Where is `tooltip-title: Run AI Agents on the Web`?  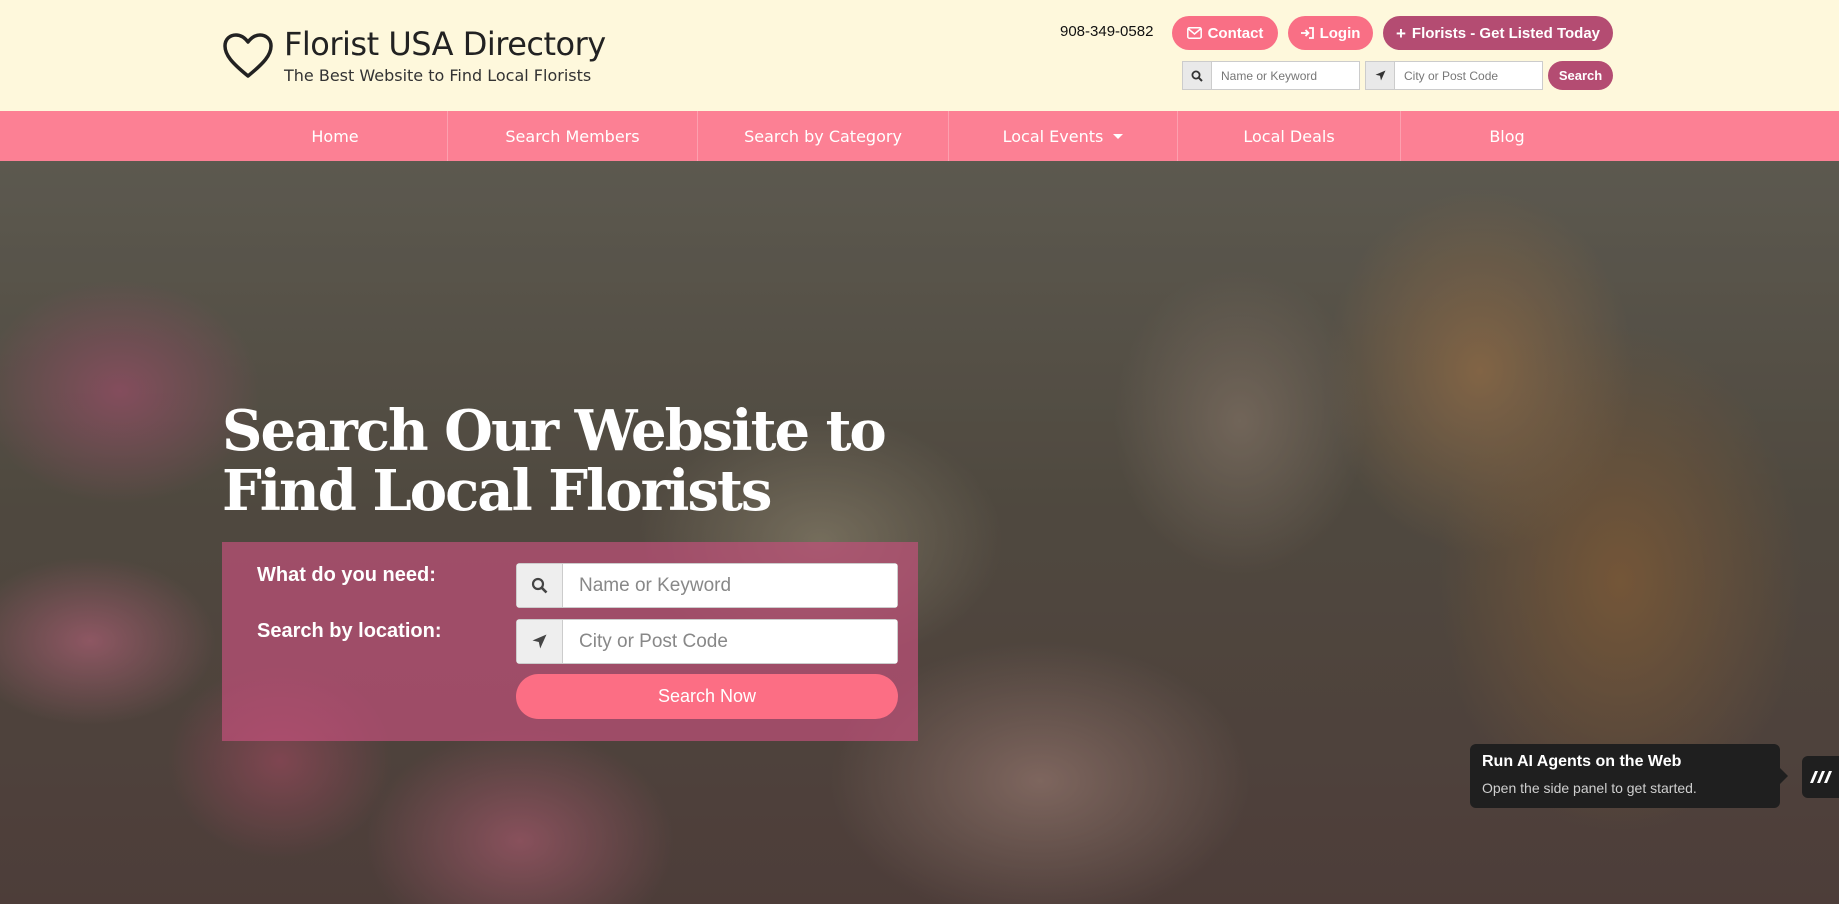
tooltip-title: Run AI Agents on the Web is located at coordinates (1582, 761).